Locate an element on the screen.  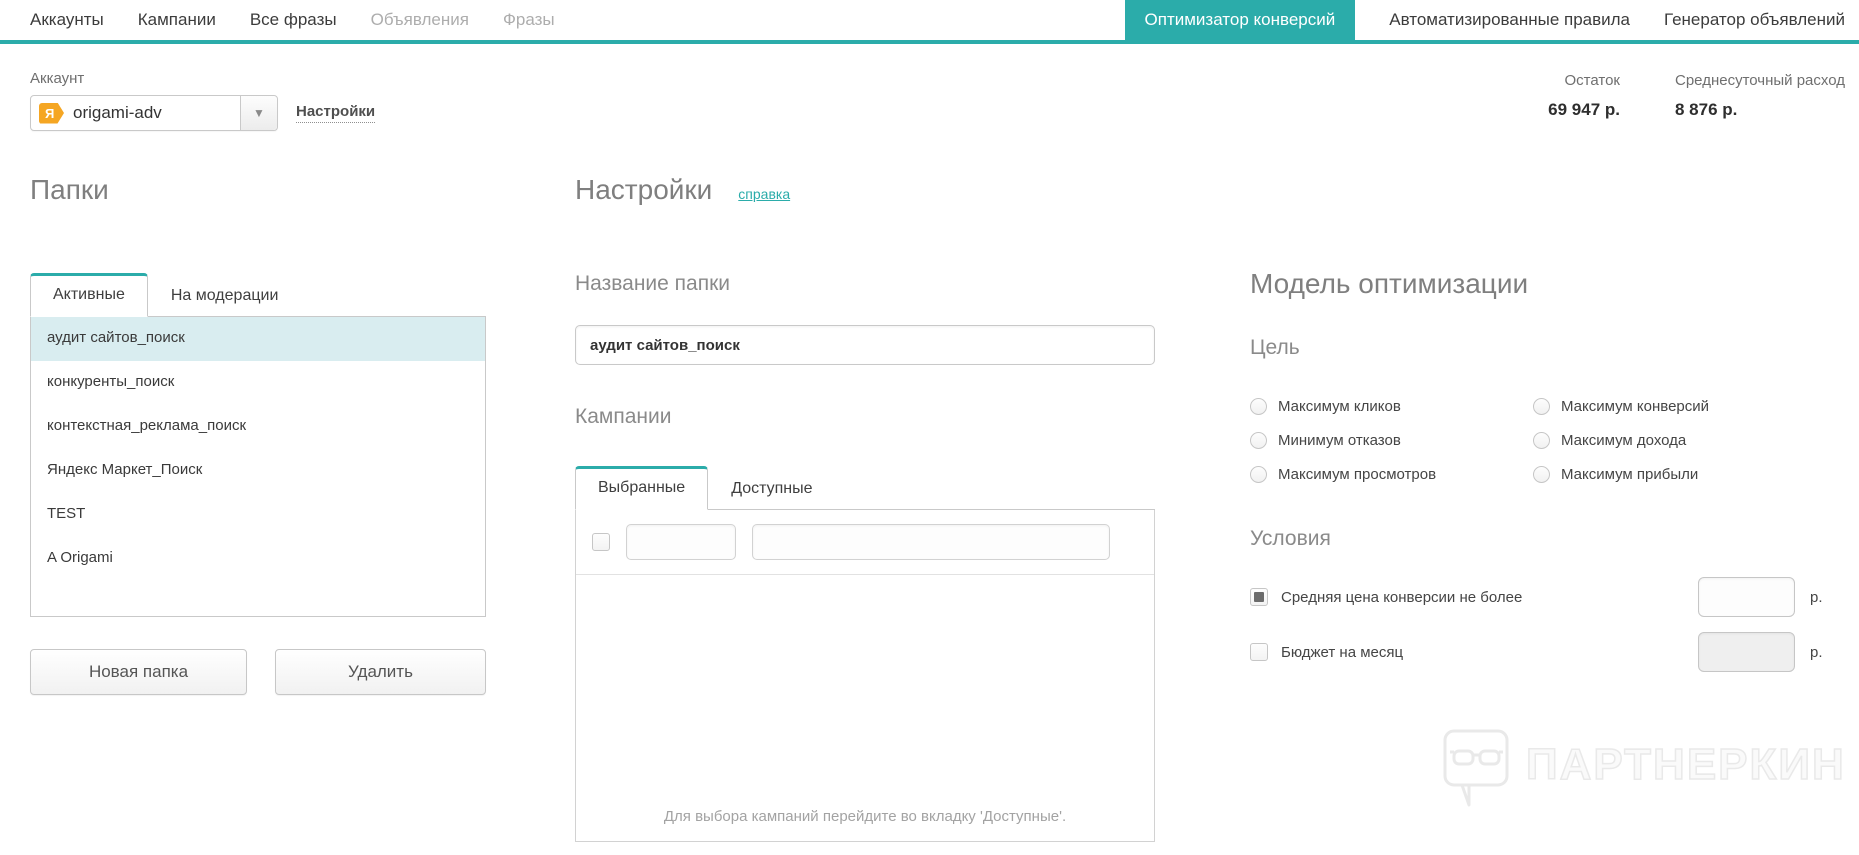
radio-option-max-clicks: Максимум кликов is located at coordinates (1391, 406).